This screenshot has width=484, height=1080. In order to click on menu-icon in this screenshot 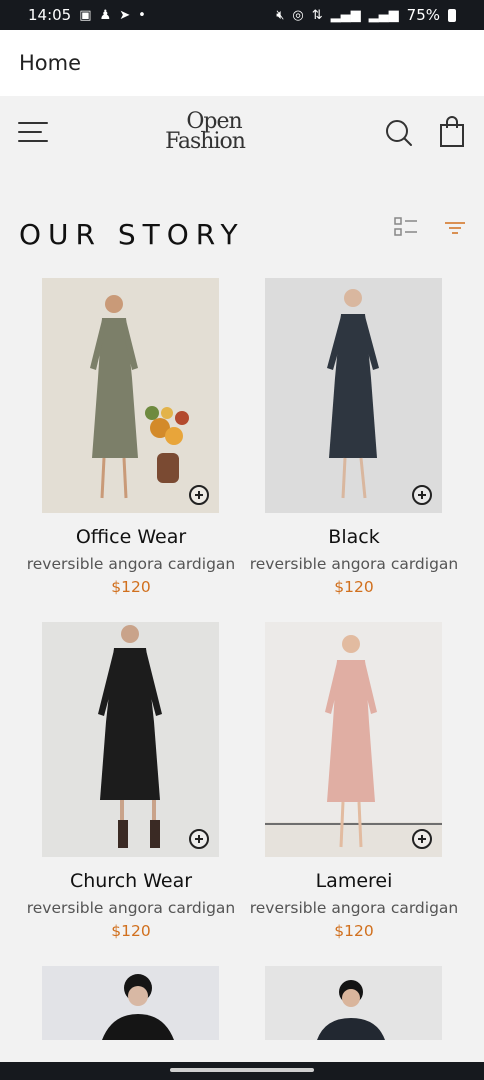, I will do `click(33, 123)`.